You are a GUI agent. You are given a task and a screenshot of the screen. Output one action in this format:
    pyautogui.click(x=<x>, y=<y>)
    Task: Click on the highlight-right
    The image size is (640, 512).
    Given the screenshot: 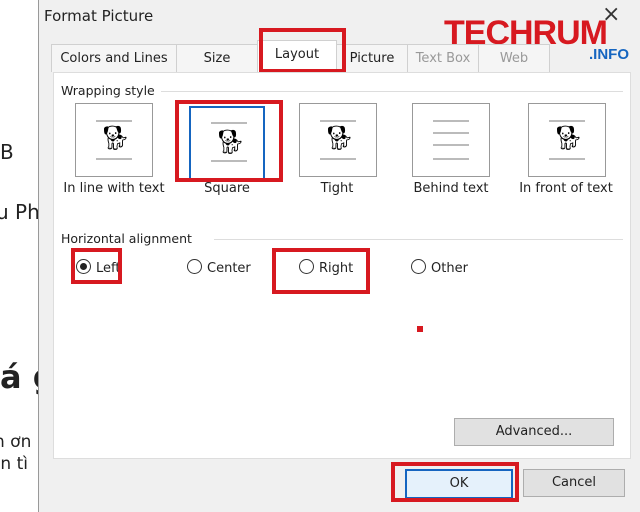 What is the action you would take?
    pyautogui.click(x=321, y=271)
    